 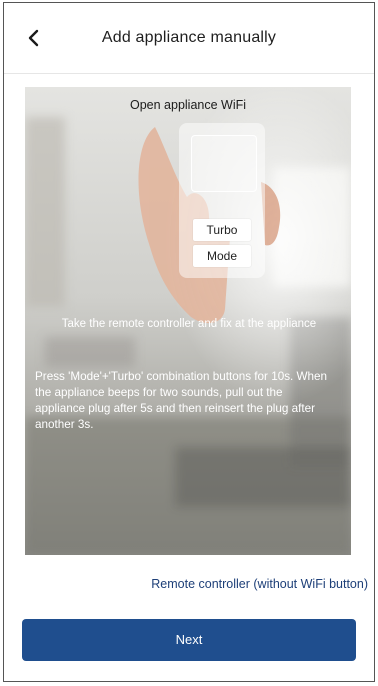 What do you see at coordinates (223, 202) in the screenshot?
I see `remote-controller: Turbo Mode` at bounding box center [223, 202].